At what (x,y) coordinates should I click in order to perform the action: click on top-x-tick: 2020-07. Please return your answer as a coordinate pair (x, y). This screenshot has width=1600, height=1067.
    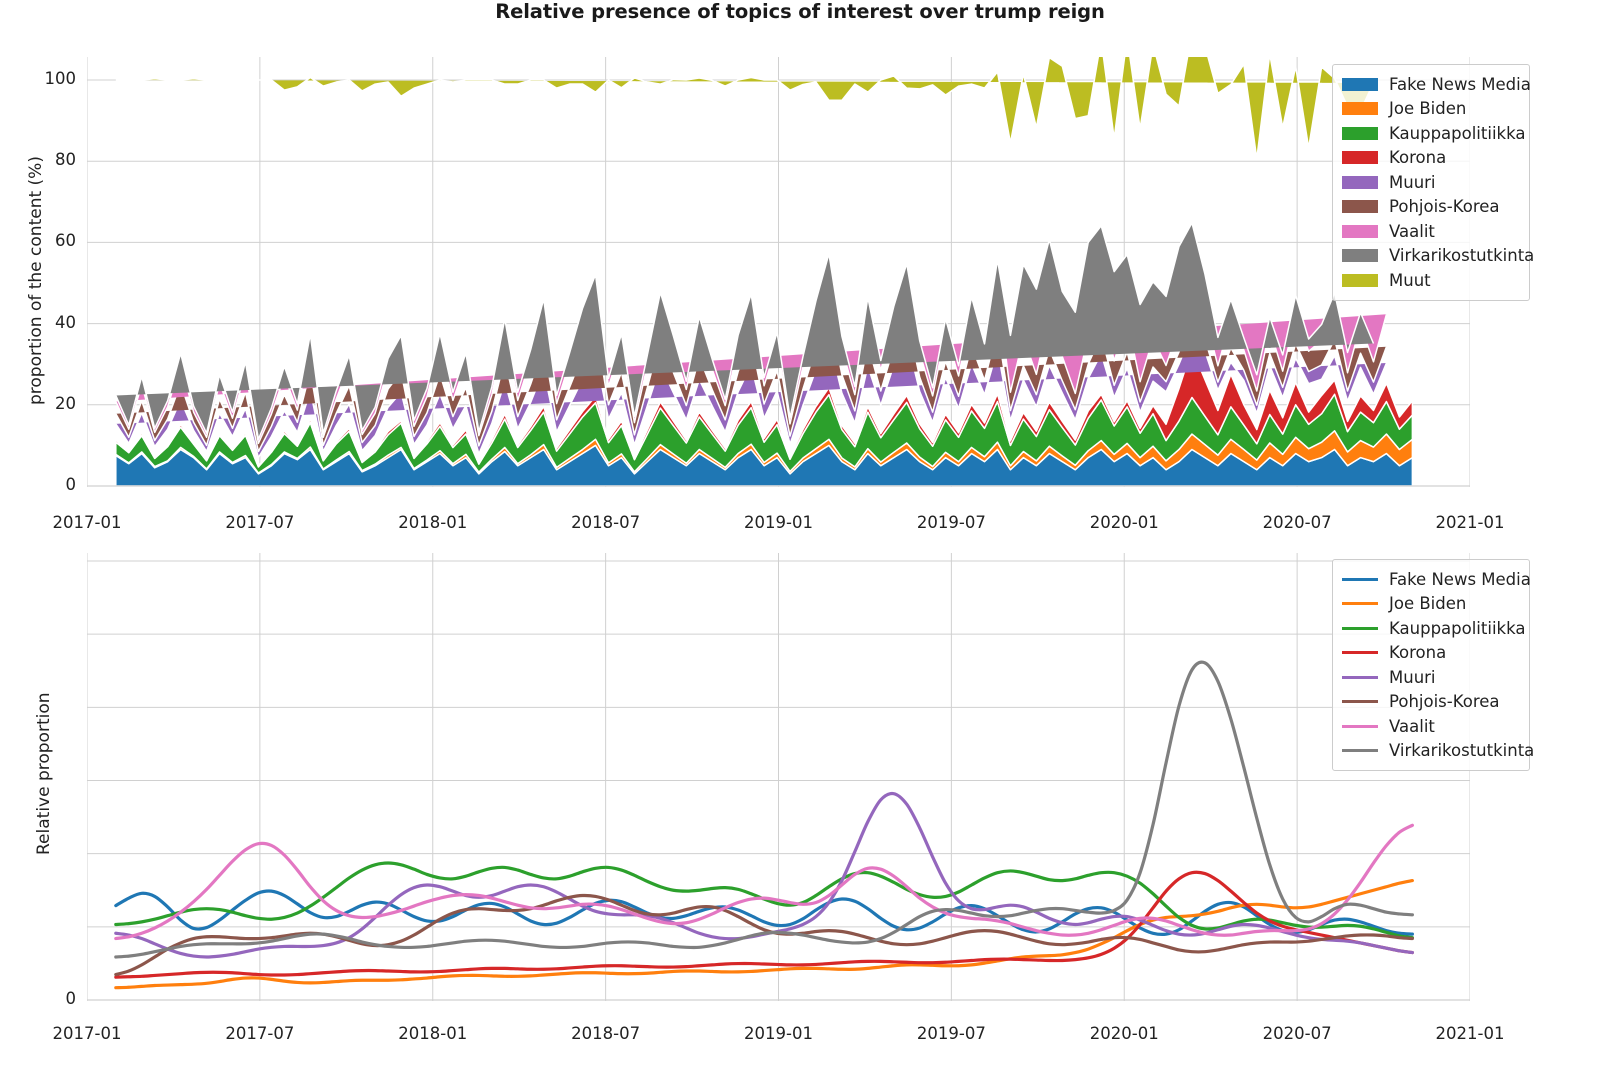
    Looking at the image, I should click on (1297, 522).